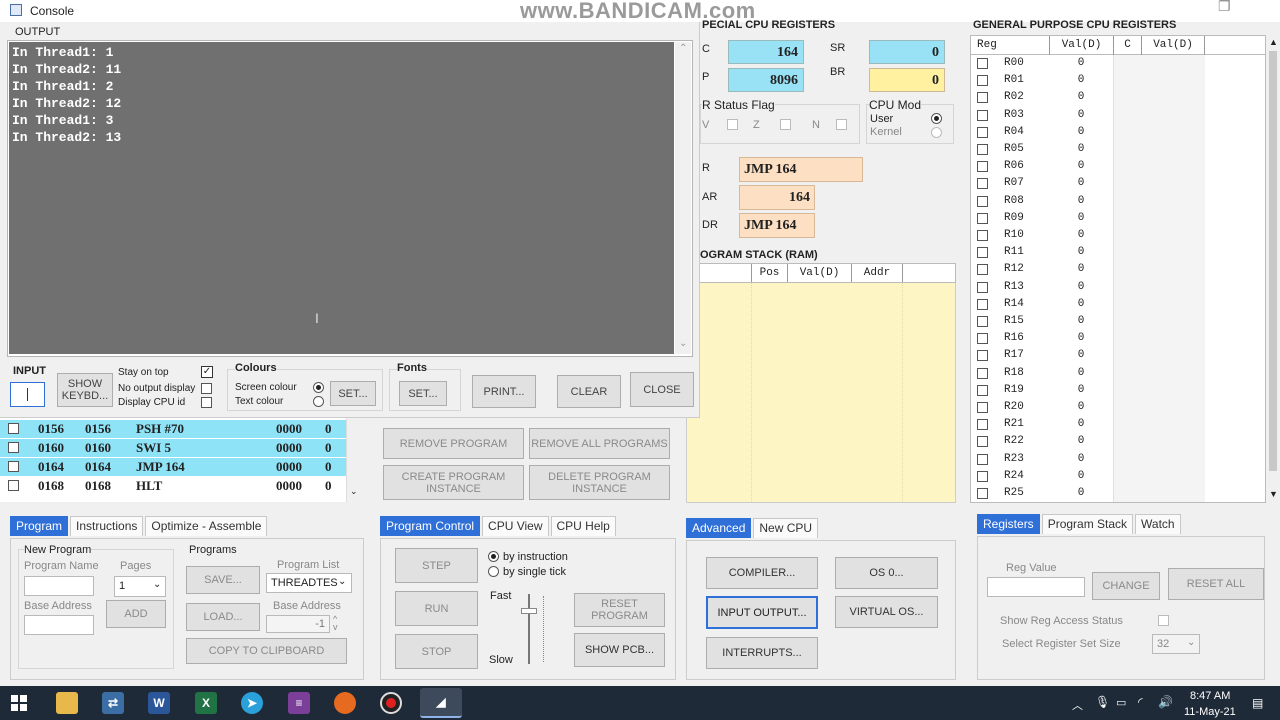 The width and height of the screenshot is (1280, 720). Describe the element at coordinates (252, 703) in the screenshot. I see `telegram-icon: ➤` at that location.